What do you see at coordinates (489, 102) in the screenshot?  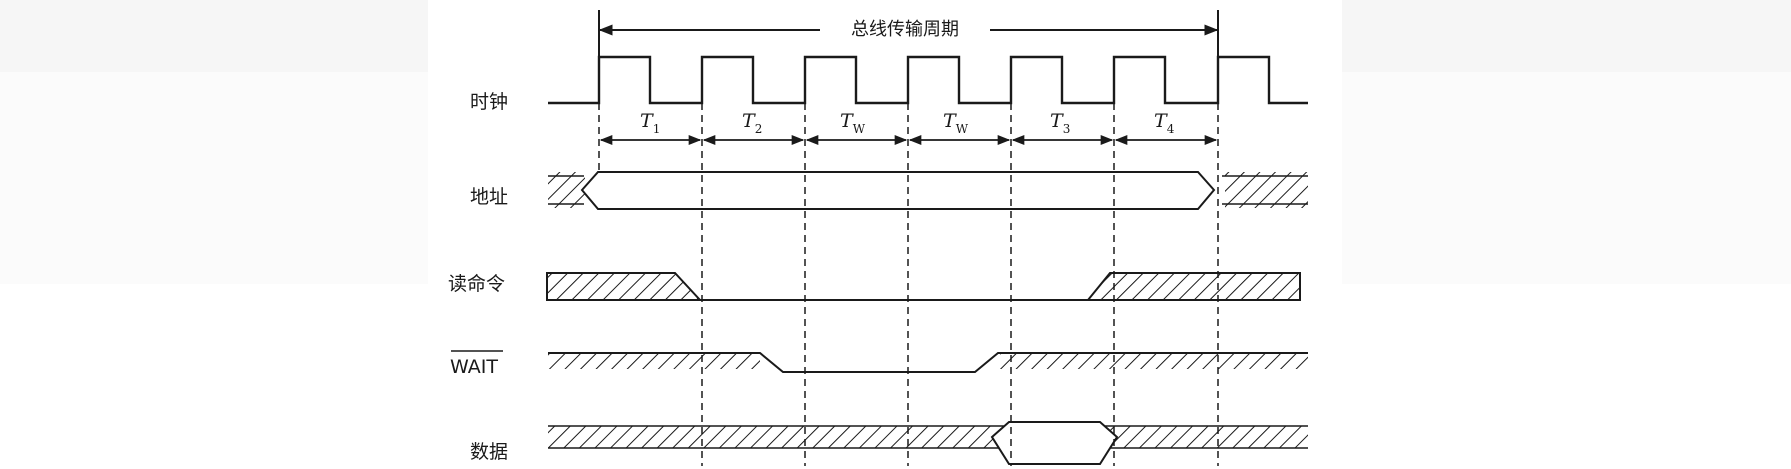 I see `signal-label-clock: 时钟` at bounding box center [489, 102].